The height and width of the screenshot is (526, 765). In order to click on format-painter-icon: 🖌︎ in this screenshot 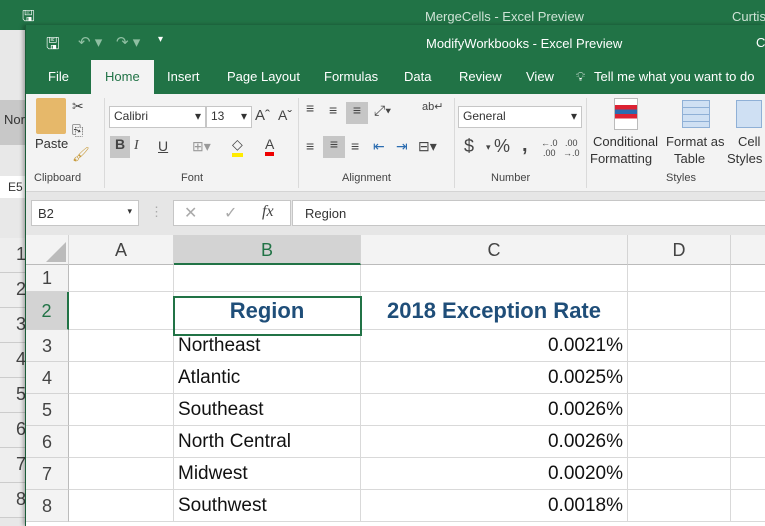, I will do `click(81, 154)`.